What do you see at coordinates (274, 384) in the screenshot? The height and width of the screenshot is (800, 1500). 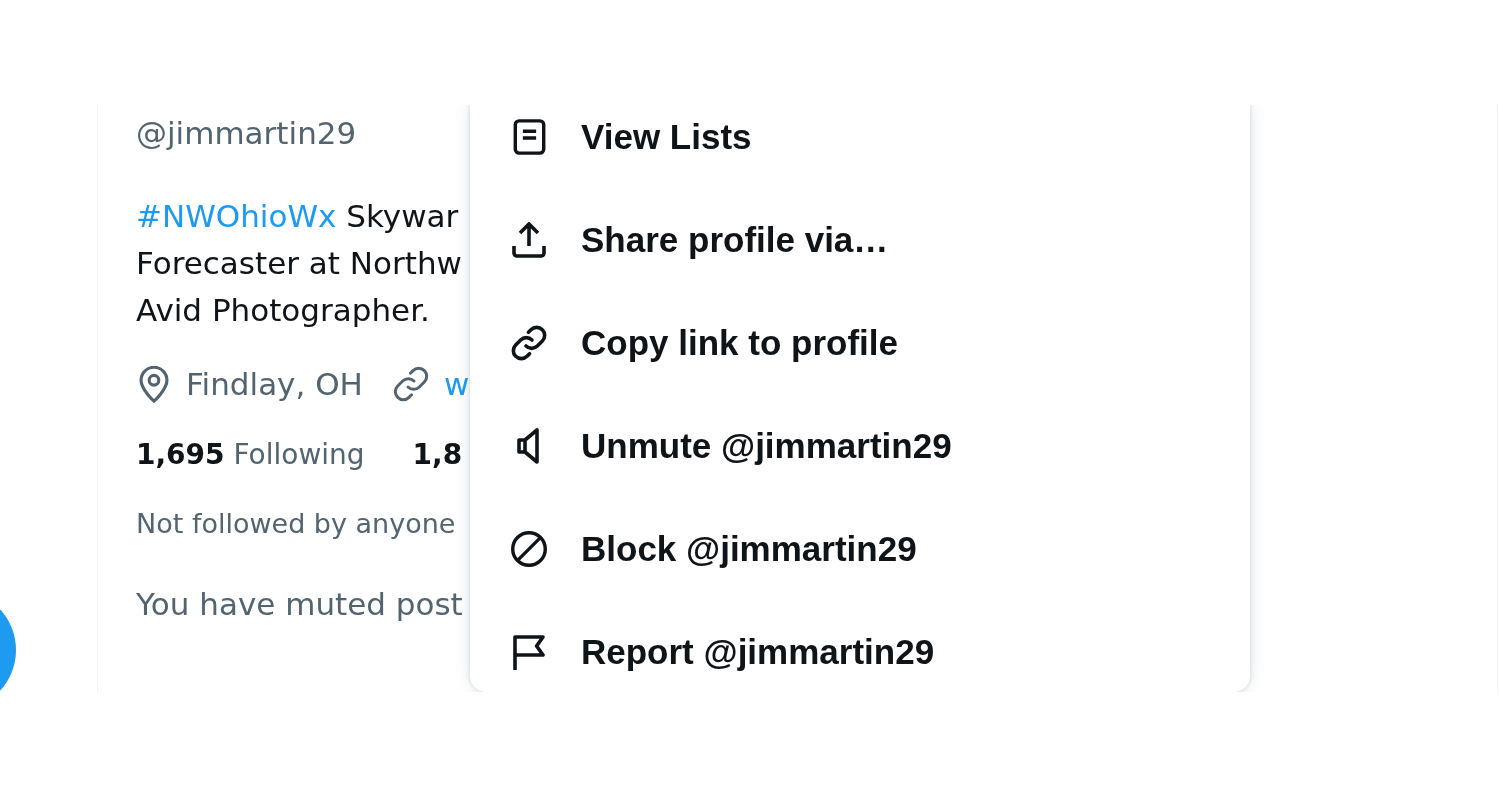 I see `location-text: Findlay, OH` at bounding box center [274, 384].